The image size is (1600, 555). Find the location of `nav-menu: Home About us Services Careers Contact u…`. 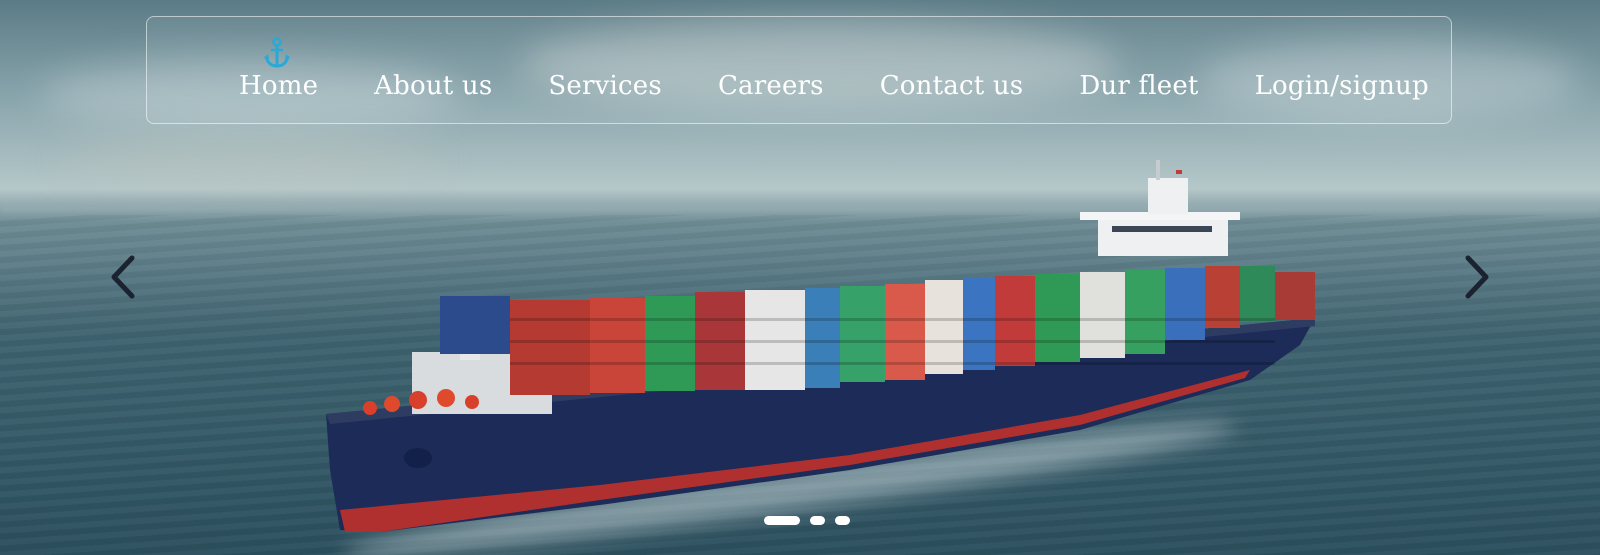

nav-menu: Home About us Services Careers Contact u… is located at coordinates (834, 86).